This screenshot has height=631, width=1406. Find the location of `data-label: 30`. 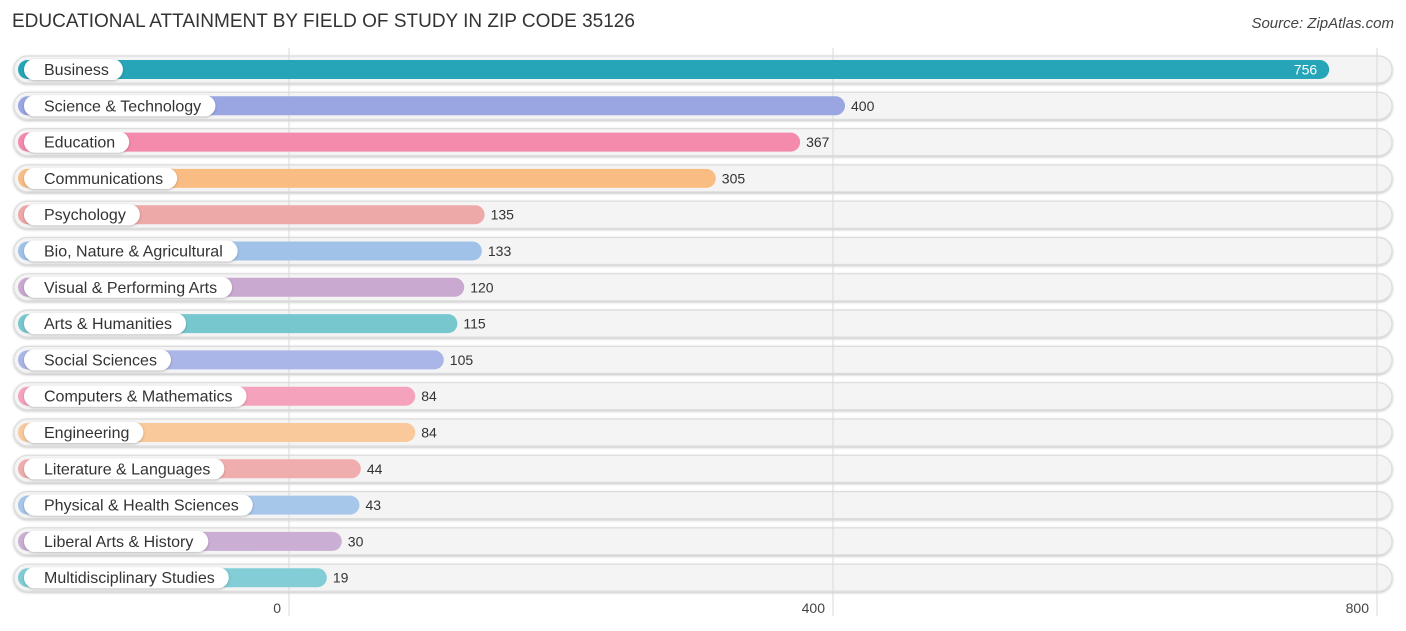

data-label: 30 is located at coordinates (356, 541).